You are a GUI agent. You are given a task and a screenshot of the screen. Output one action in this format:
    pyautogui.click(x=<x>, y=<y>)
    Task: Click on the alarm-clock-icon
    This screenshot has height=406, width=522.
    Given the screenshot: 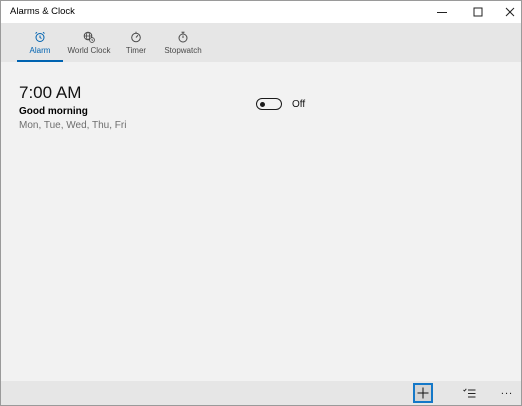 What is the action you would take?
    pyautogui.click(x=40, y=37)
    